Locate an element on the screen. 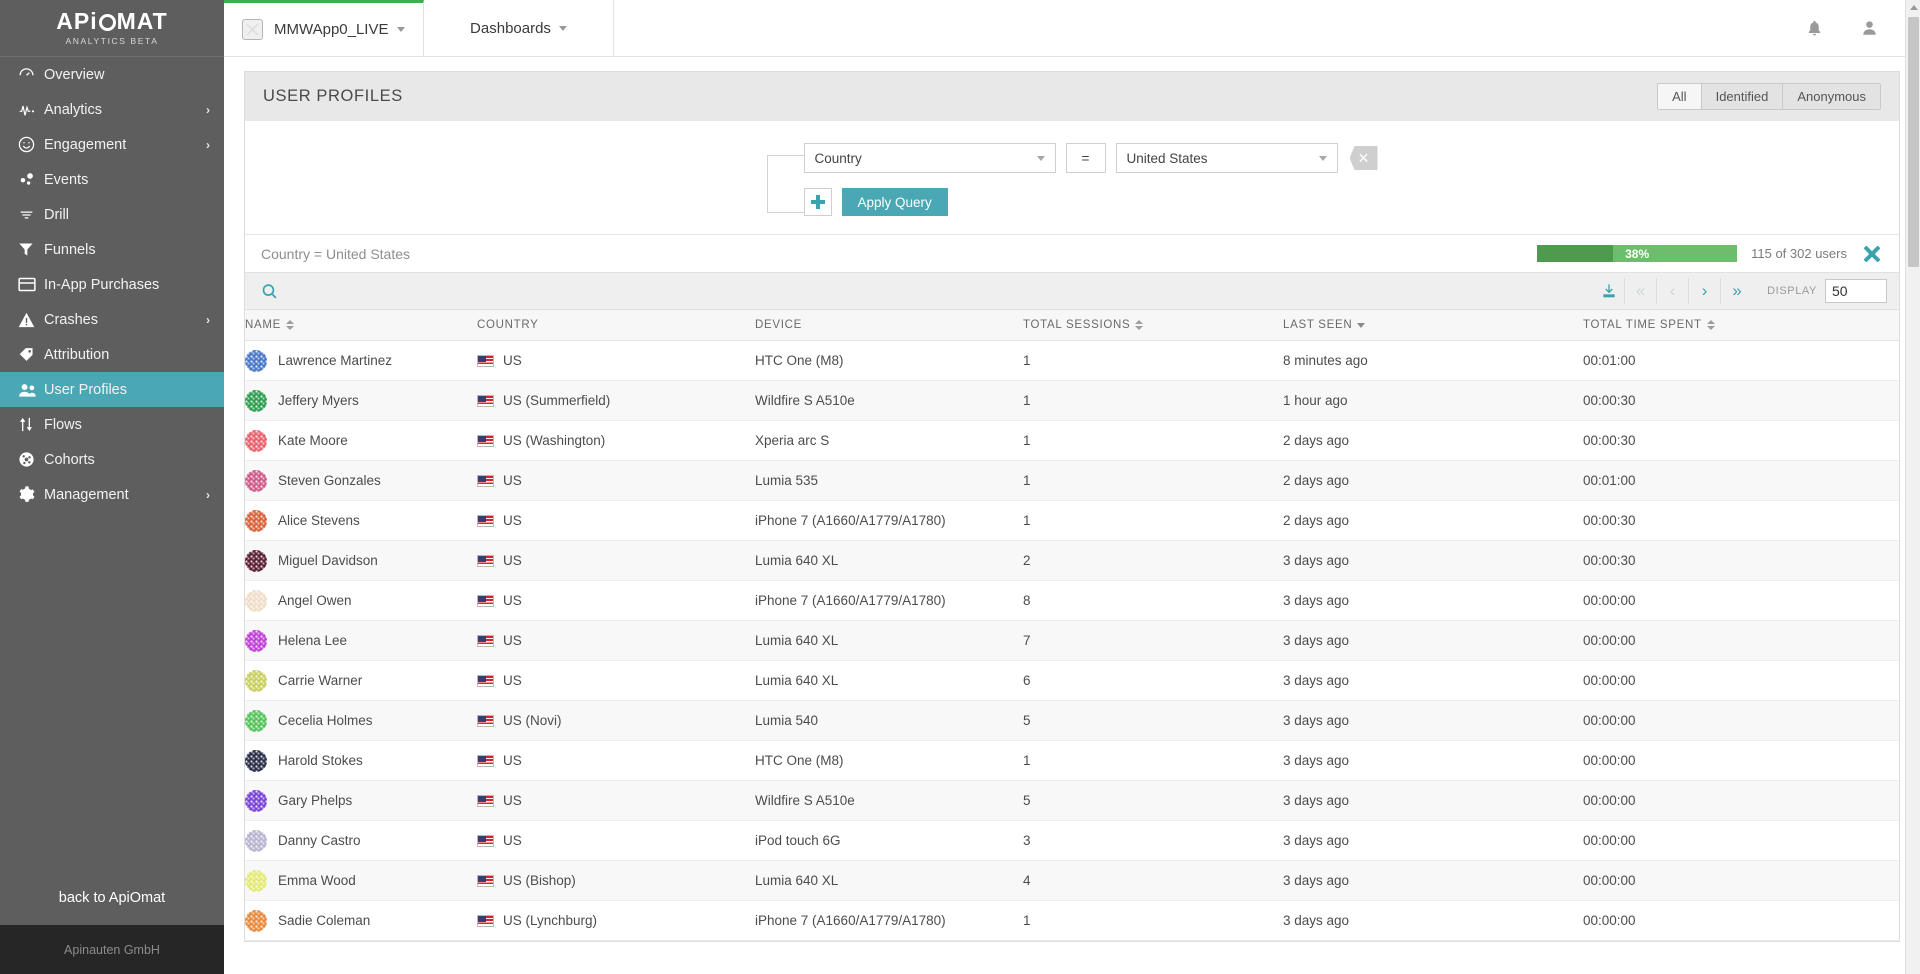 The width and height of the screenshot is (1920, 974). scrollbar-thumb is located at coordinates (1913, 142).